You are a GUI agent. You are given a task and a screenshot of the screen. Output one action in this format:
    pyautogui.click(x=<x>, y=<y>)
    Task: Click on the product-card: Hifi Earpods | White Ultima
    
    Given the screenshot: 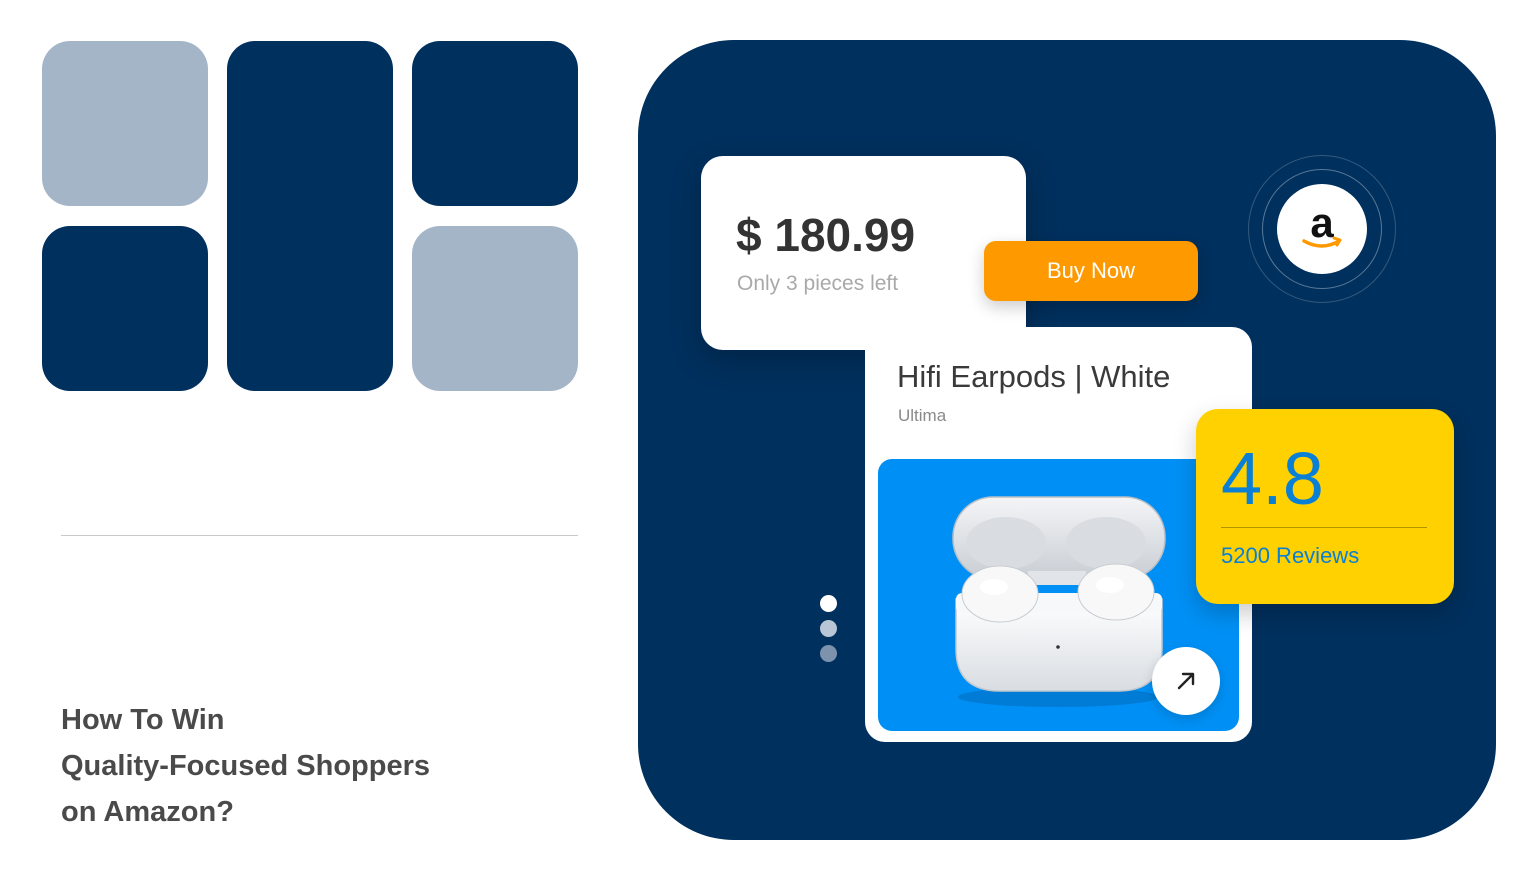 What is the action you would take?
    pyautogui.click(x=1058, y=534)
    